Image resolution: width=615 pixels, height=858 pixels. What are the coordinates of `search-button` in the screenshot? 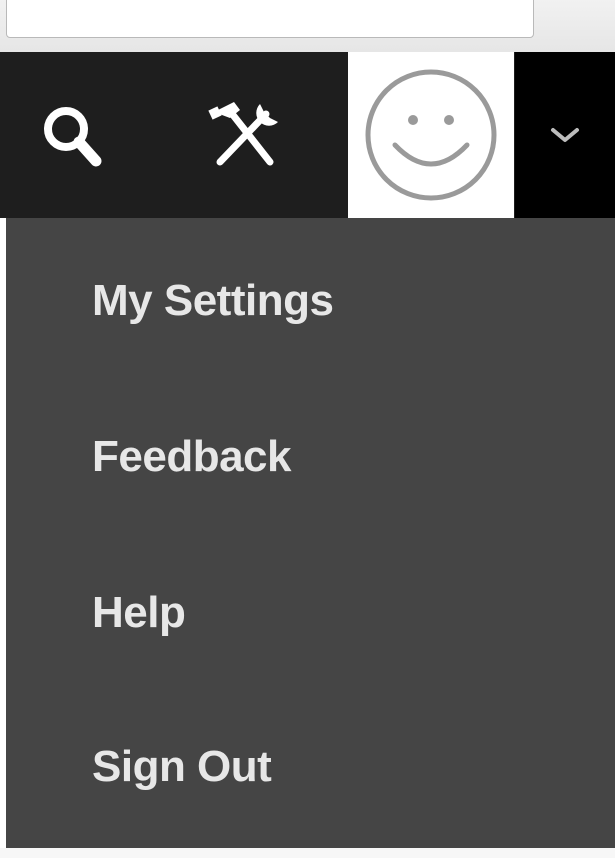 It's located at (73, 135).